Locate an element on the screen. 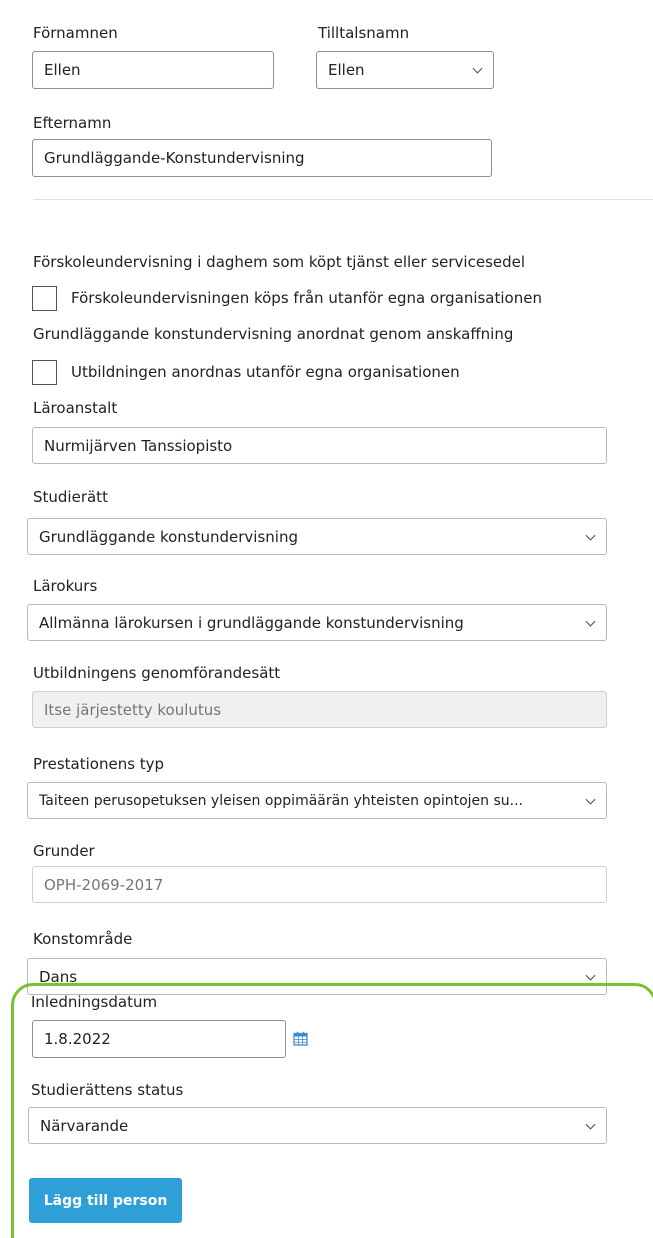  study-right-value: Grundläggande konstundervisning is located at coordinates (168, 536).